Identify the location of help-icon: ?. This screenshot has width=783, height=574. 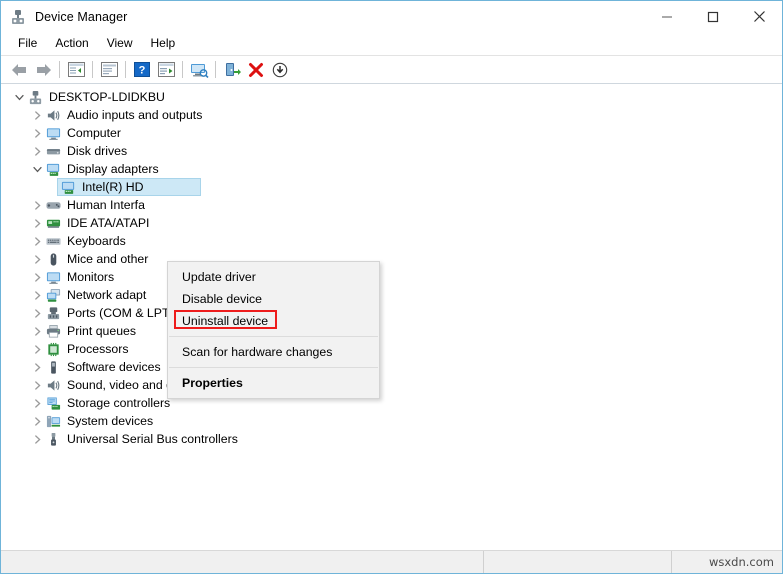
(142, 69).